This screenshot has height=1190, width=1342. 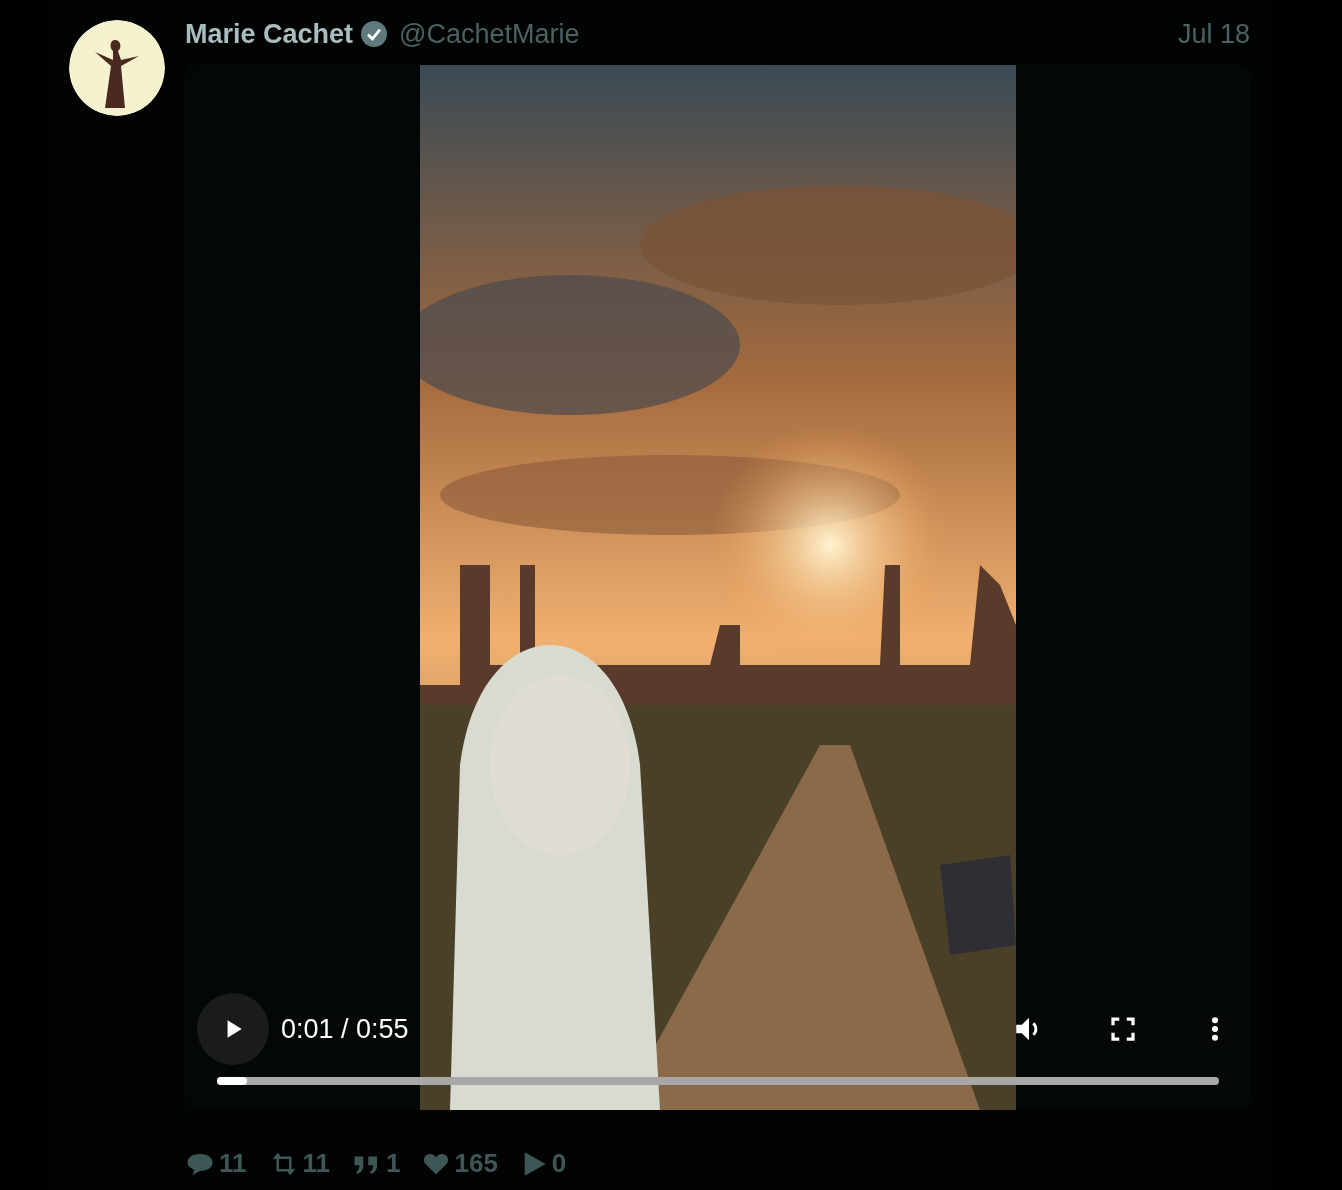 I want to click on video-time: 0:01 / 0:55, so click(x=345, y=1029).